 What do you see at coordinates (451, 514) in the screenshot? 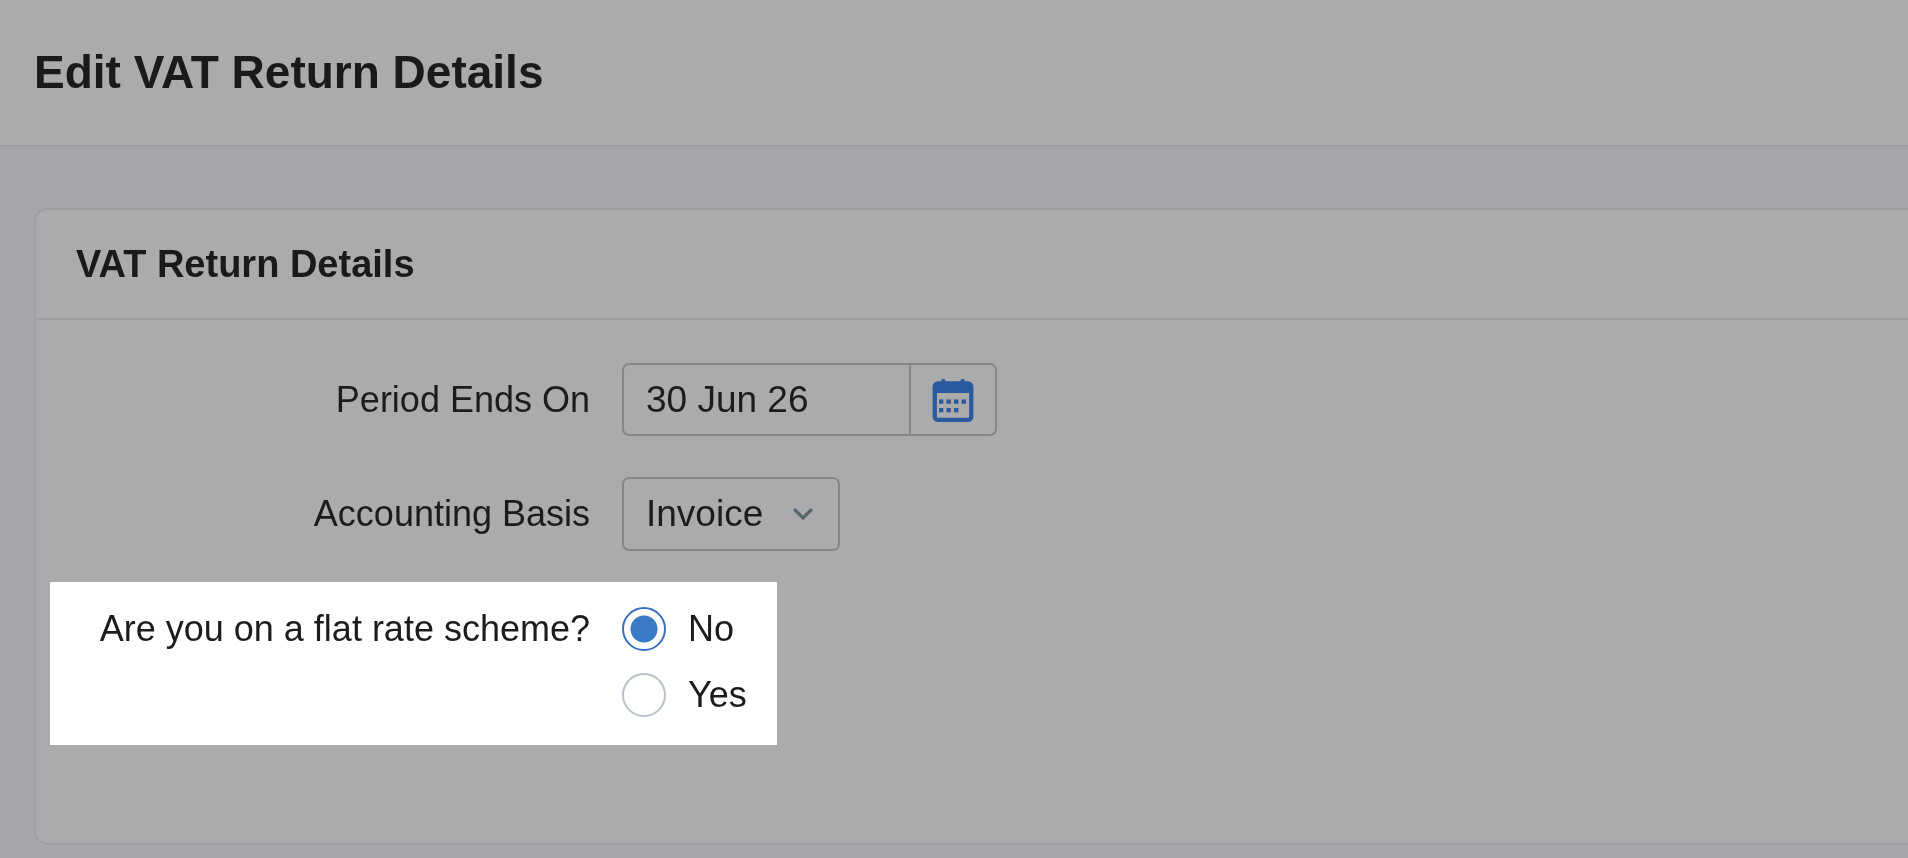
I see `field-label: Accounting Basis` at bounding box center [451, 514].